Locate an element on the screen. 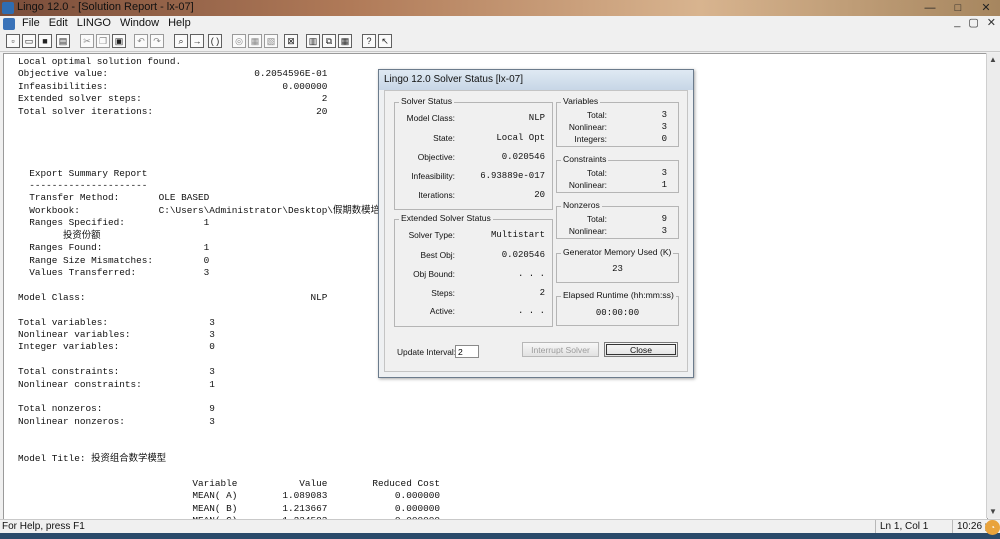 Image resolution: width=1000 pixels, height=539 pixels. child-window-controls: _ ▢ ✕ is located at coordinates (975, 22).